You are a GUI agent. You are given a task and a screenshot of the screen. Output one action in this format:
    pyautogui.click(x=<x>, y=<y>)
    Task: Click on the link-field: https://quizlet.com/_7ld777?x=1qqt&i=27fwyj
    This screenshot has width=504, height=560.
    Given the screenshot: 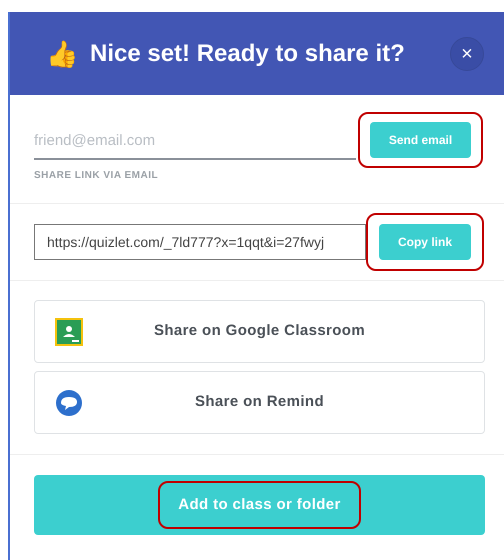 What is the action you would take?
    pyautogui.click(x=200, y=242)
    